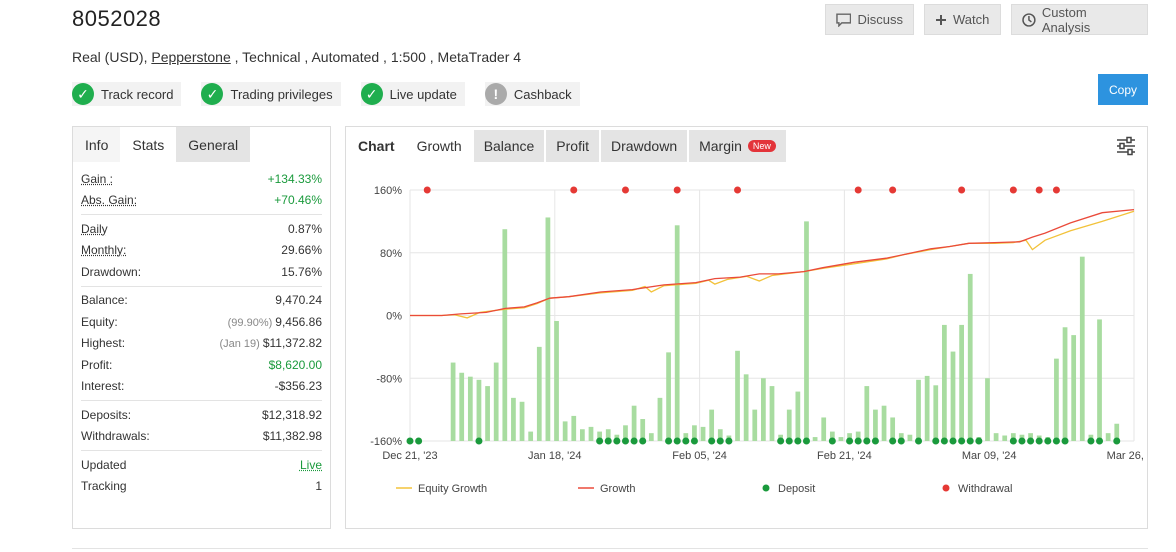 The height and width of the screenshot is (552, 1176). I want to click on badge-track-record: ✓ Track record, so click(127, 94).